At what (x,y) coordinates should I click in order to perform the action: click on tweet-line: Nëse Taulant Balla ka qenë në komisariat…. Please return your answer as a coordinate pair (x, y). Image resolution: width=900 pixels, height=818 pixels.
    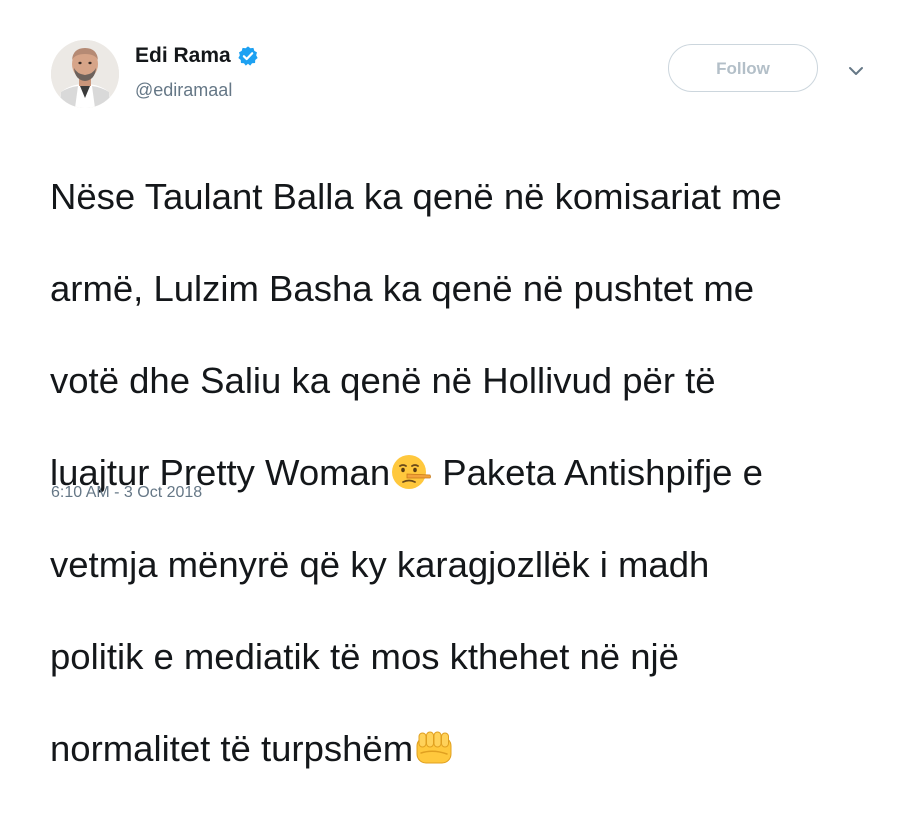
    Looking at the image, I should click on (416, 196).